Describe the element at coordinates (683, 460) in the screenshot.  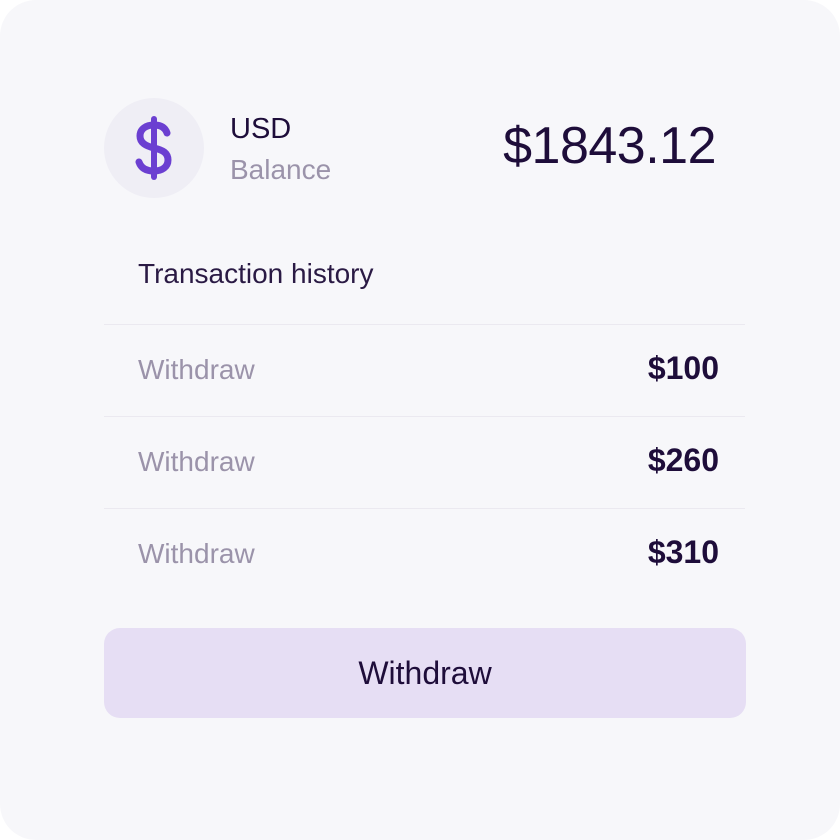
I see `transaction-amount: $260` at that location.